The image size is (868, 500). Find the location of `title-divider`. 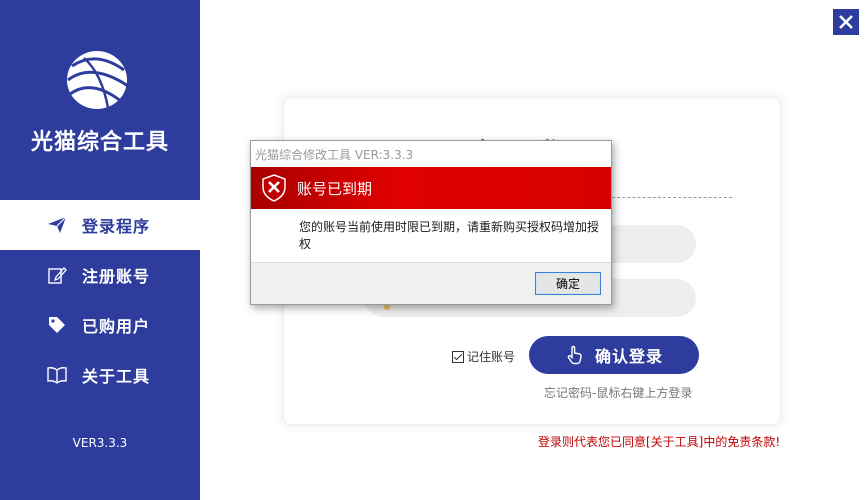

title-divider is located at coordinates (667, 197).